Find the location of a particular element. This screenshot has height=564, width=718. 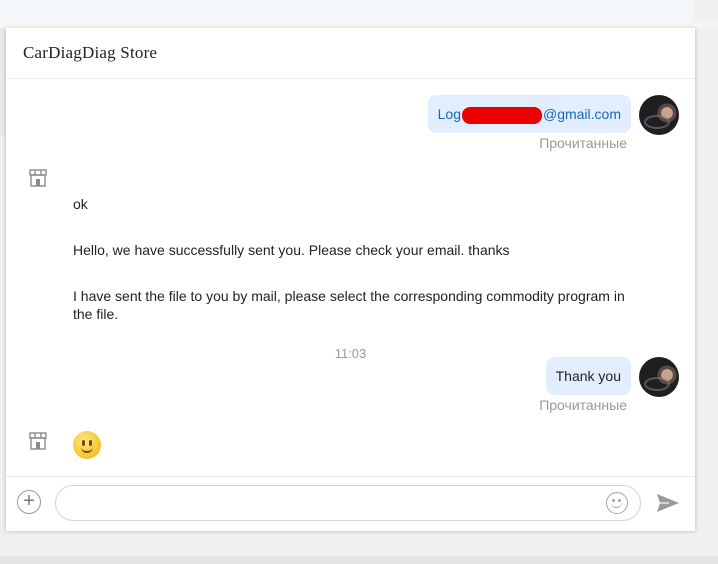

thanks-bubble: Thank you is located at coordinates (588, 376).